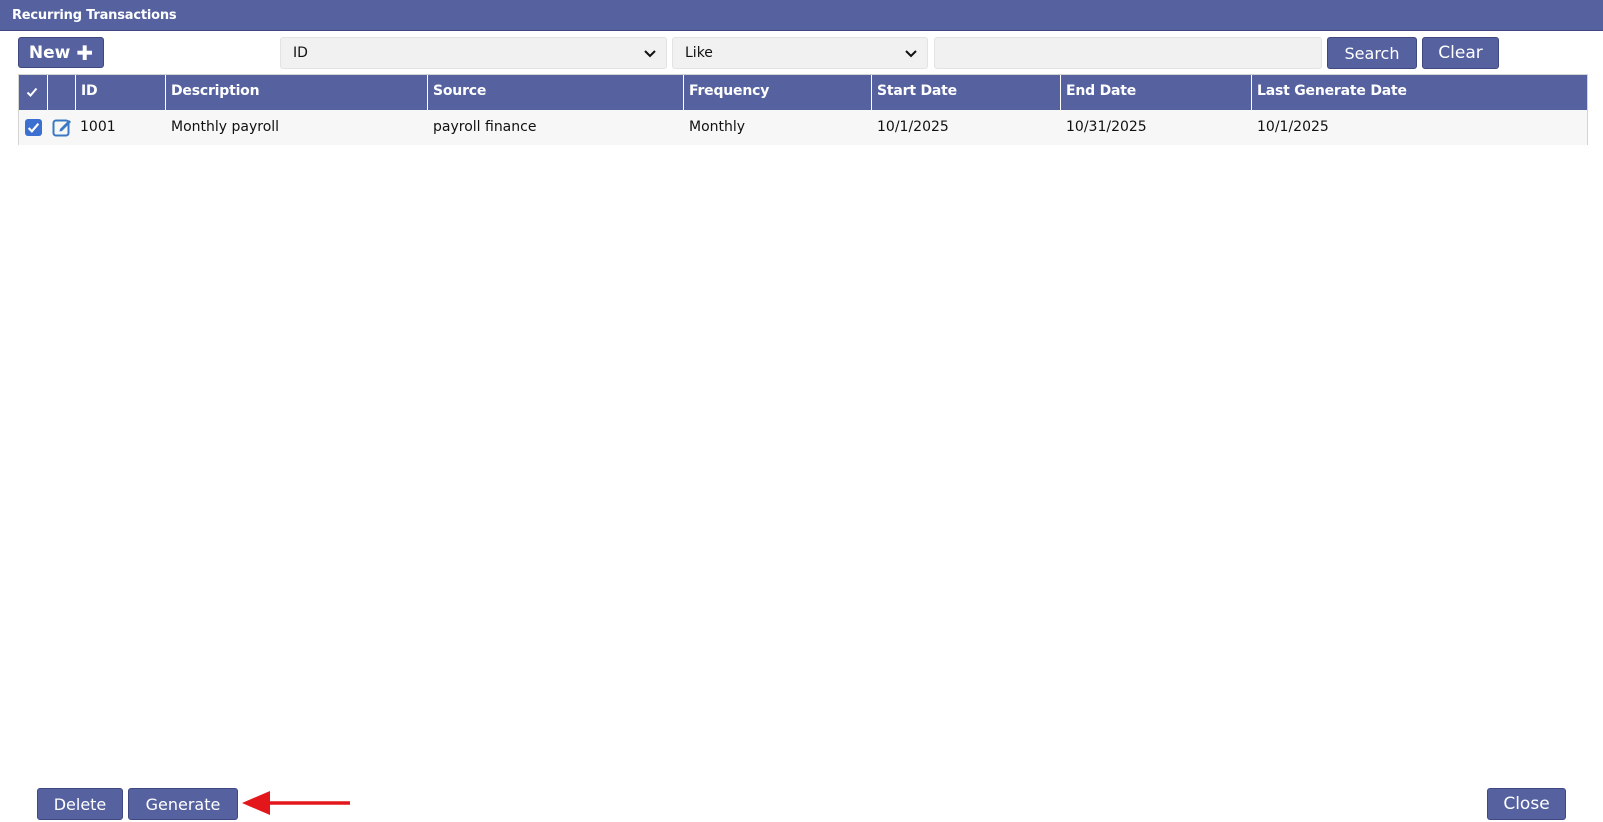 Image resolution: width=1603 pixels, height=822 pixels. What do you see at coordinates (1128, 53) in the screenshot?
I see `search-input` at bounding box center [1128, 53].